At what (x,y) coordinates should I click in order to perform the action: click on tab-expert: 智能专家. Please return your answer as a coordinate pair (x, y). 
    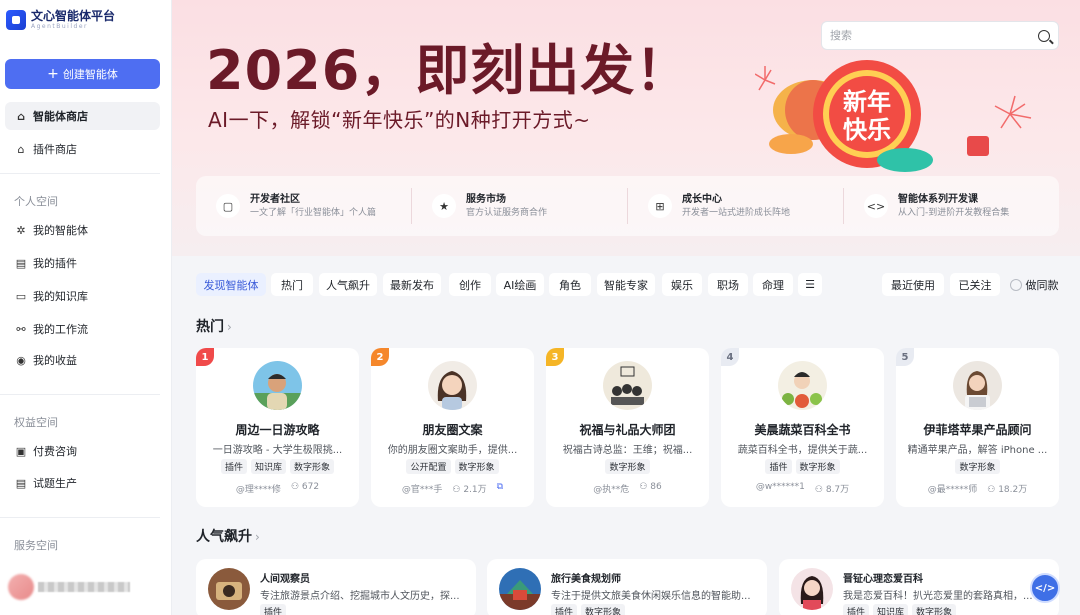
    Looking at the image, I should click on (626, 284).